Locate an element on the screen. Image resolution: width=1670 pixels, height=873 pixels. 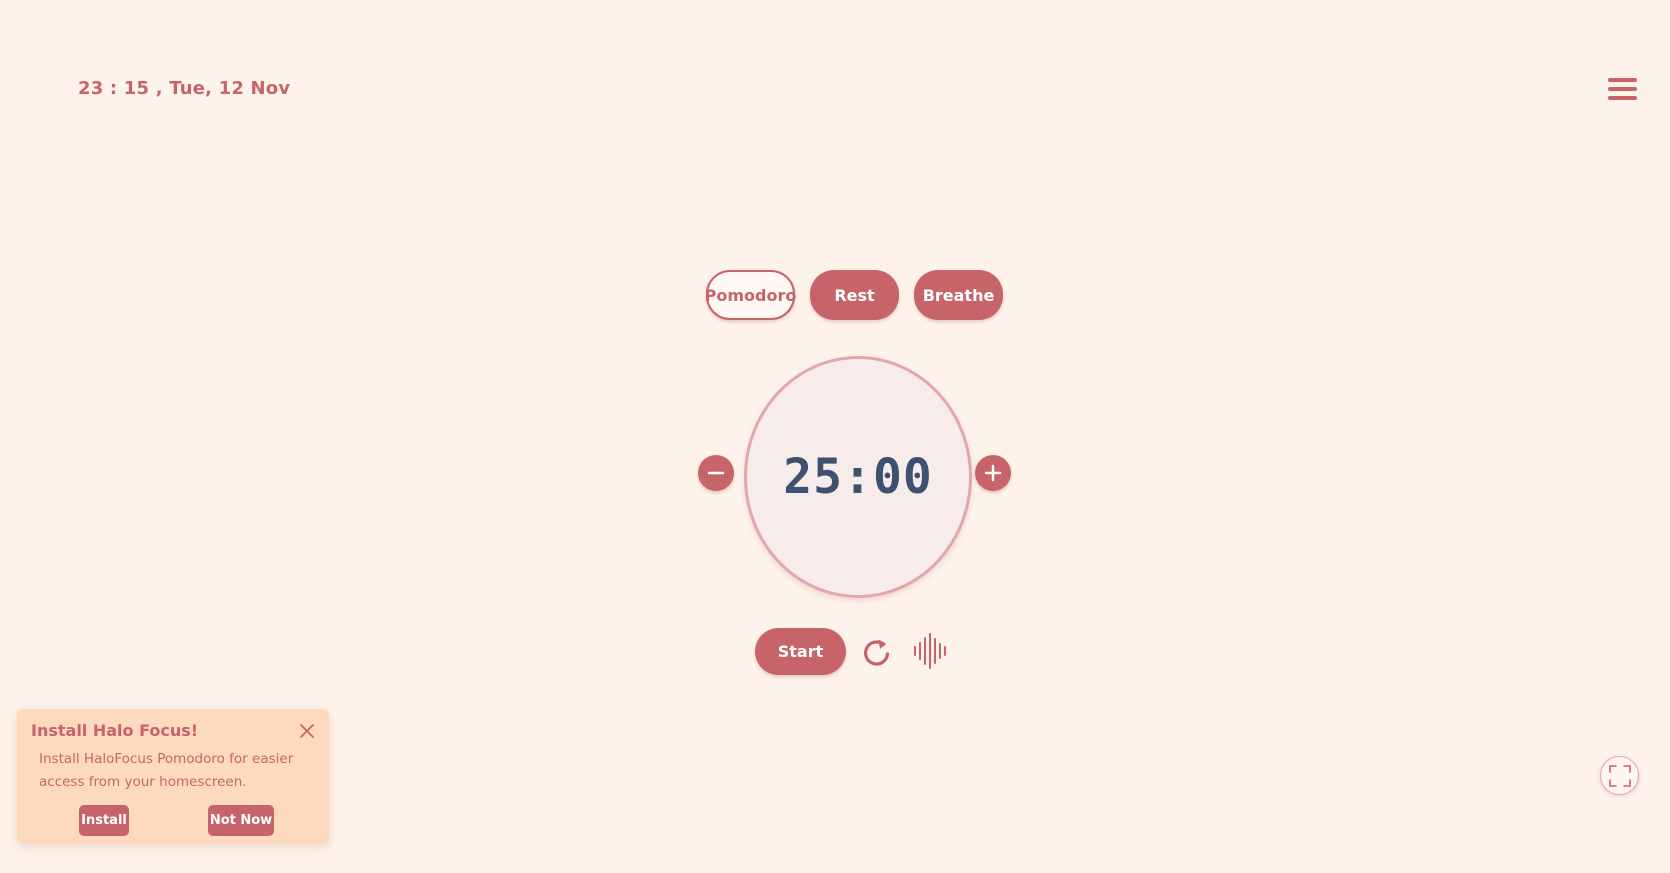
increase-time-button is located at coordinates (993, 473).